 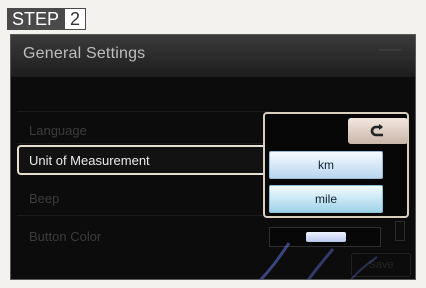 I want to click on button-color-swatch, so click(x=325, y=237).